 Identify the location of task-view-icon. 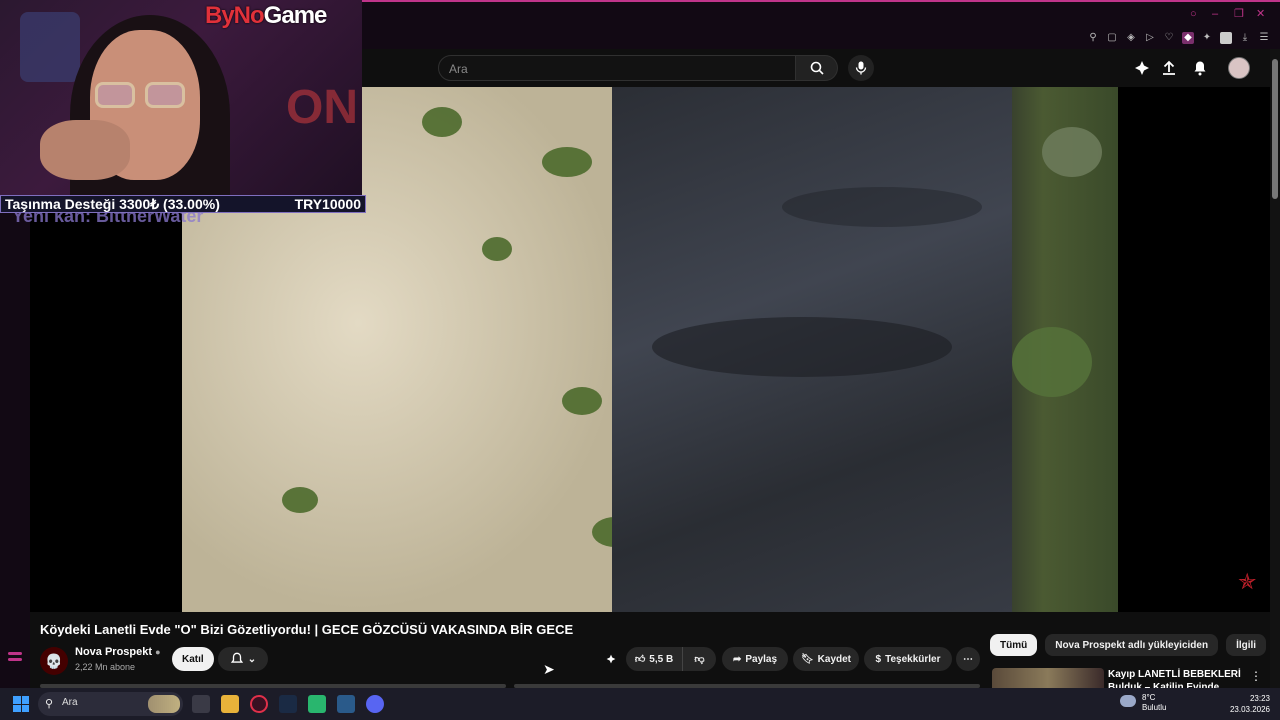
(201, 704).